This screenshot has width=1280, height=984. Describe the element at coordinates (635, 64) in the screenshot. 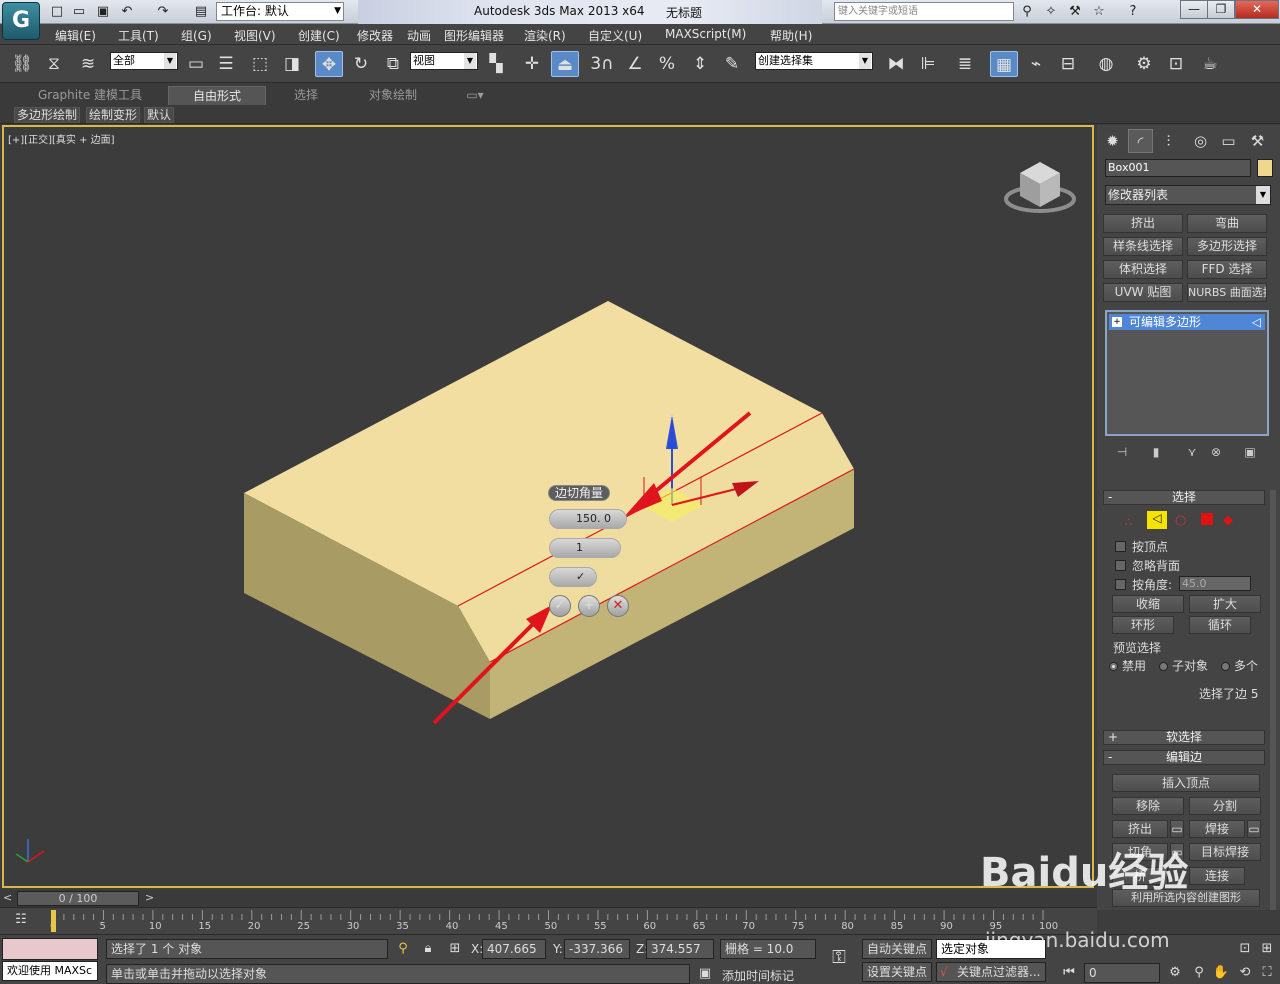

I see `angle-snap-icon: ∠` at that location.